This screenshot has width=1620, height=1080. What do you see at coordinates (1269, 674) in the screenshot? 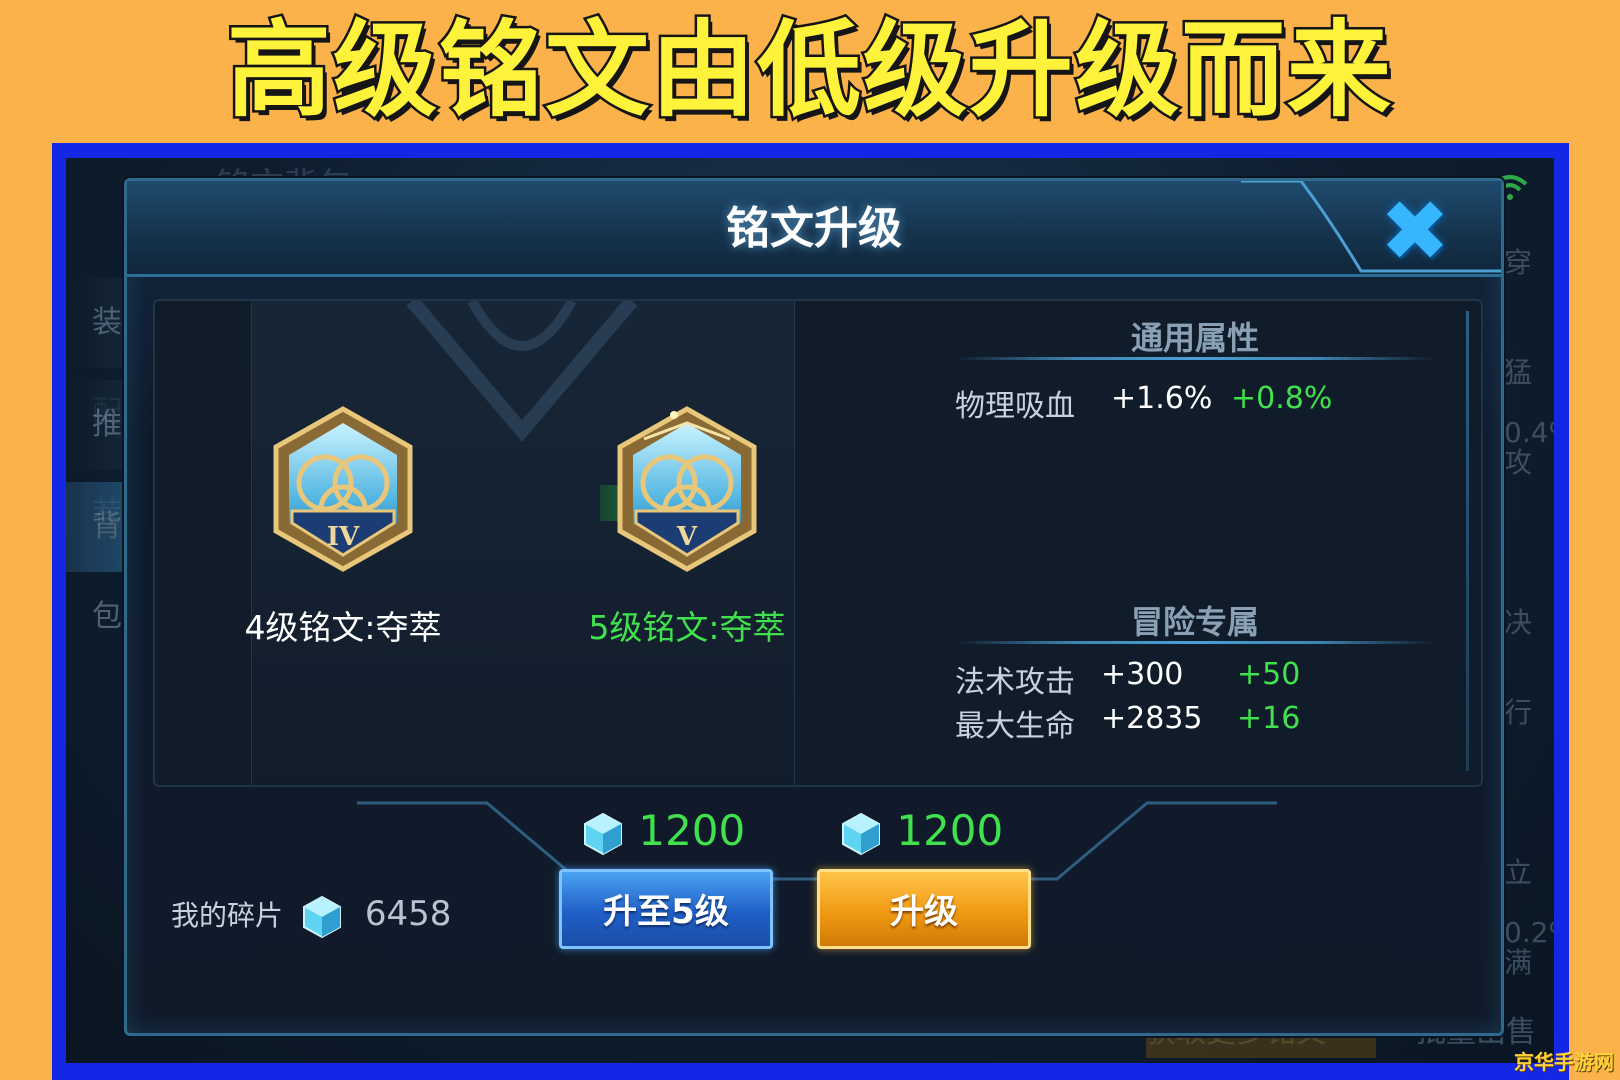
I see `stat-increase: +50` at bounding box center [1269, 674].